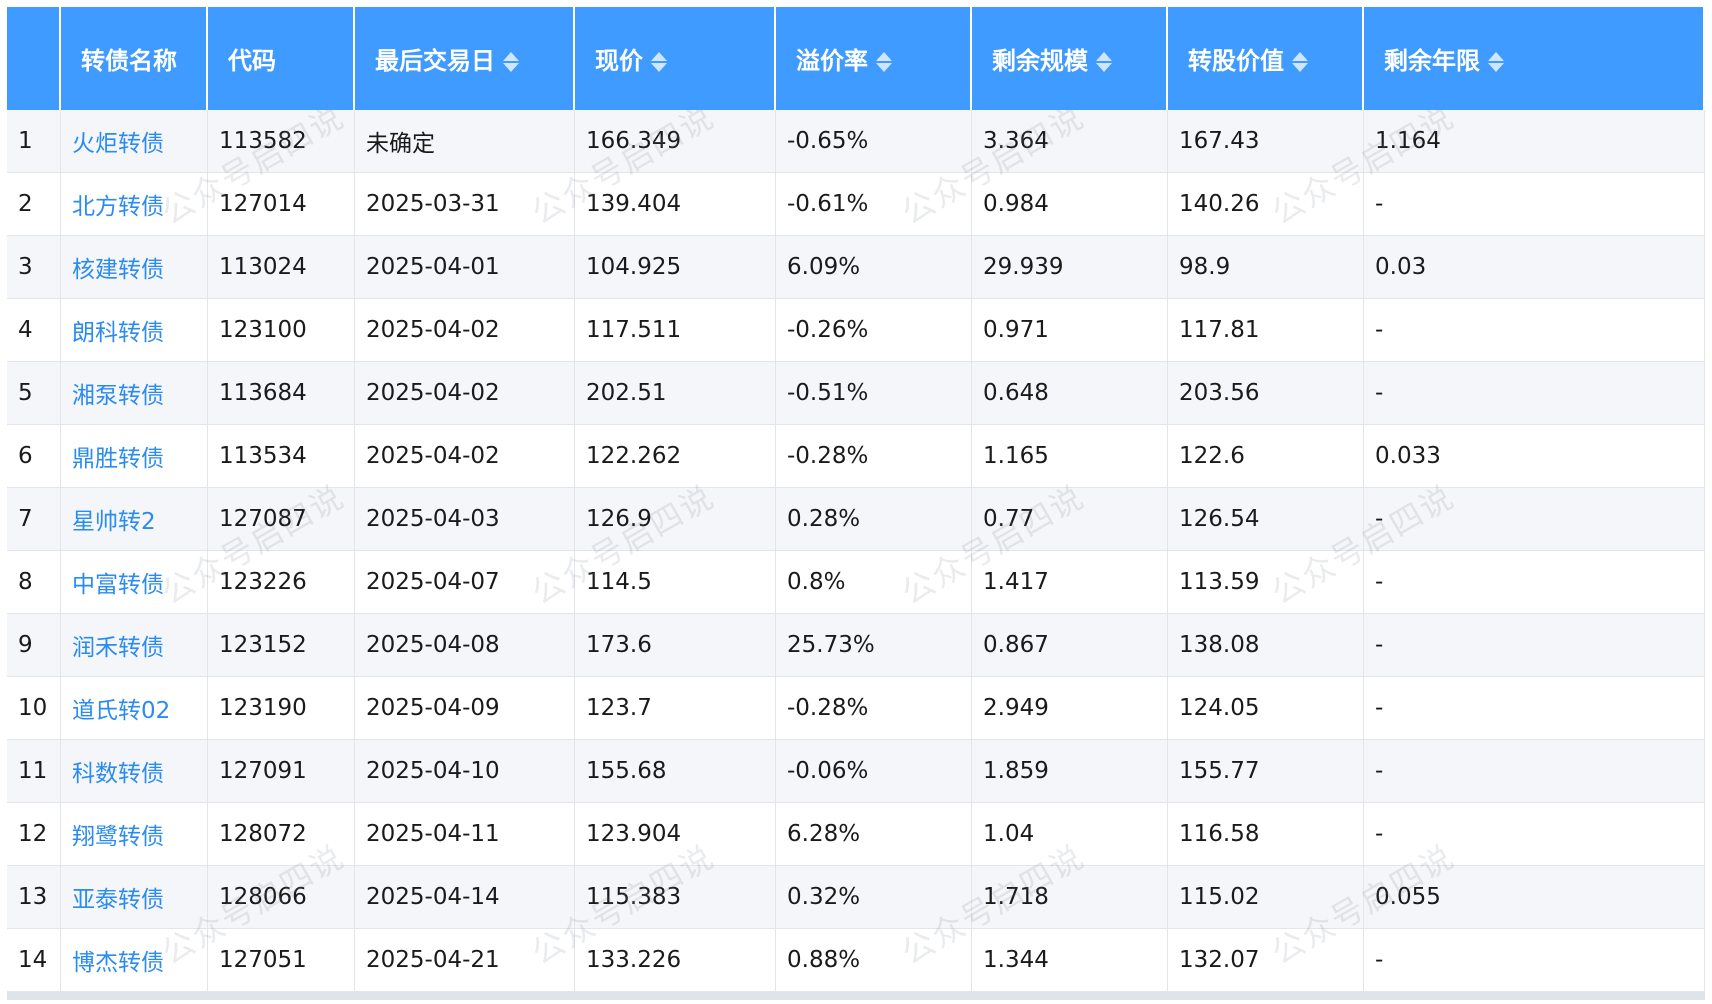 This screenshot has width=1712, height=1004. Describe the element at coordinates (281, 771) in the screenshot. I see `bond-code: 127091` at that location.